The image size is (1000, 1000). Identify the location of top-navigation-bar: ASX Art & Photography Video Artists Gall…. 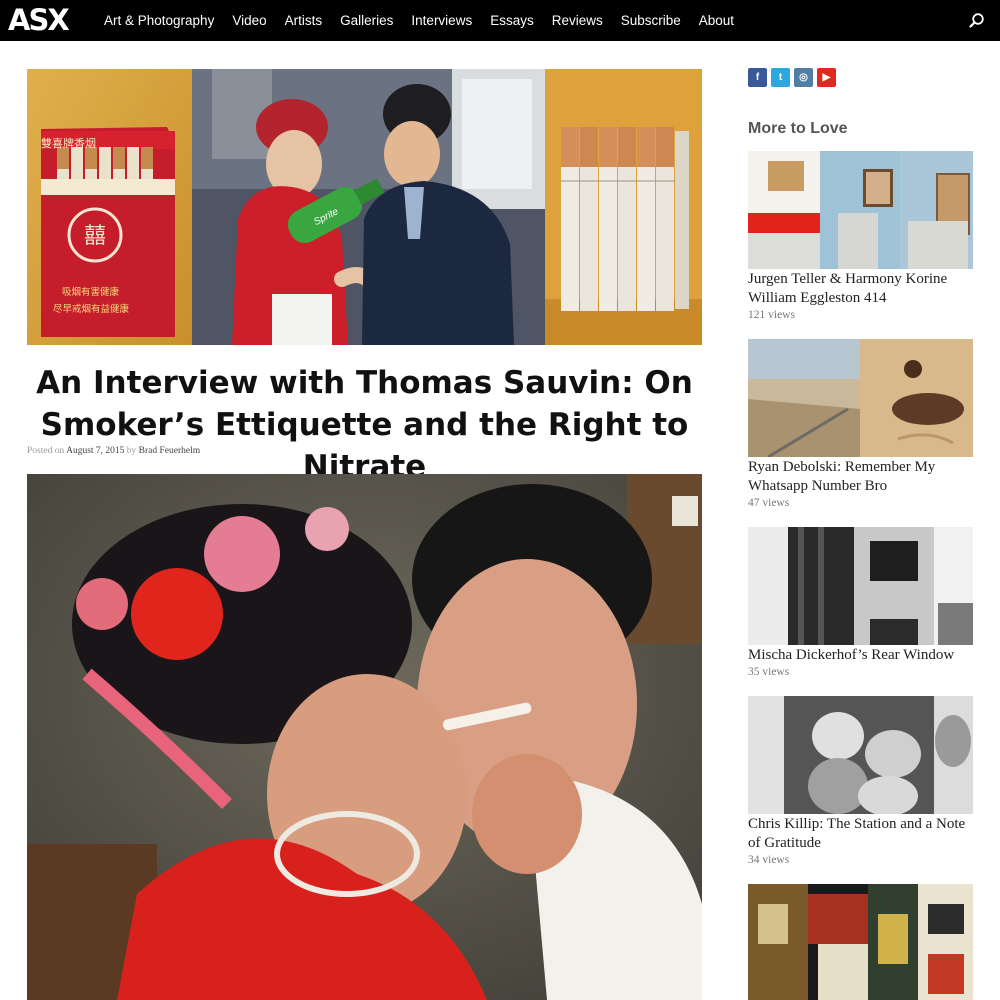
(500, 20).